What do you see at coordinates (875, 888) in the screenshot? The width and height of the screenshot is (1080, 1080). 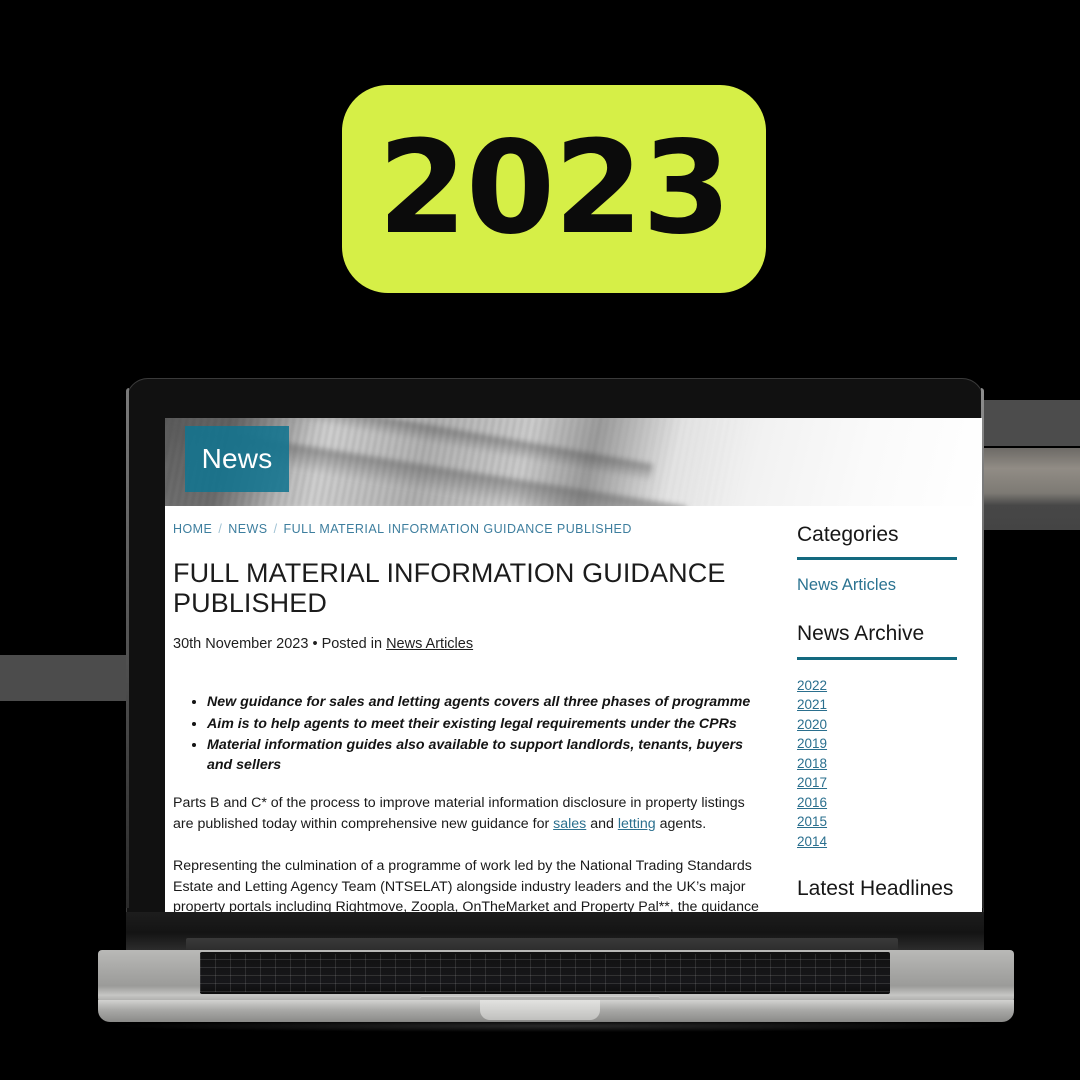 I see `latest-headlines-heading: Latest Headlines` at bounding box center [875, 888].